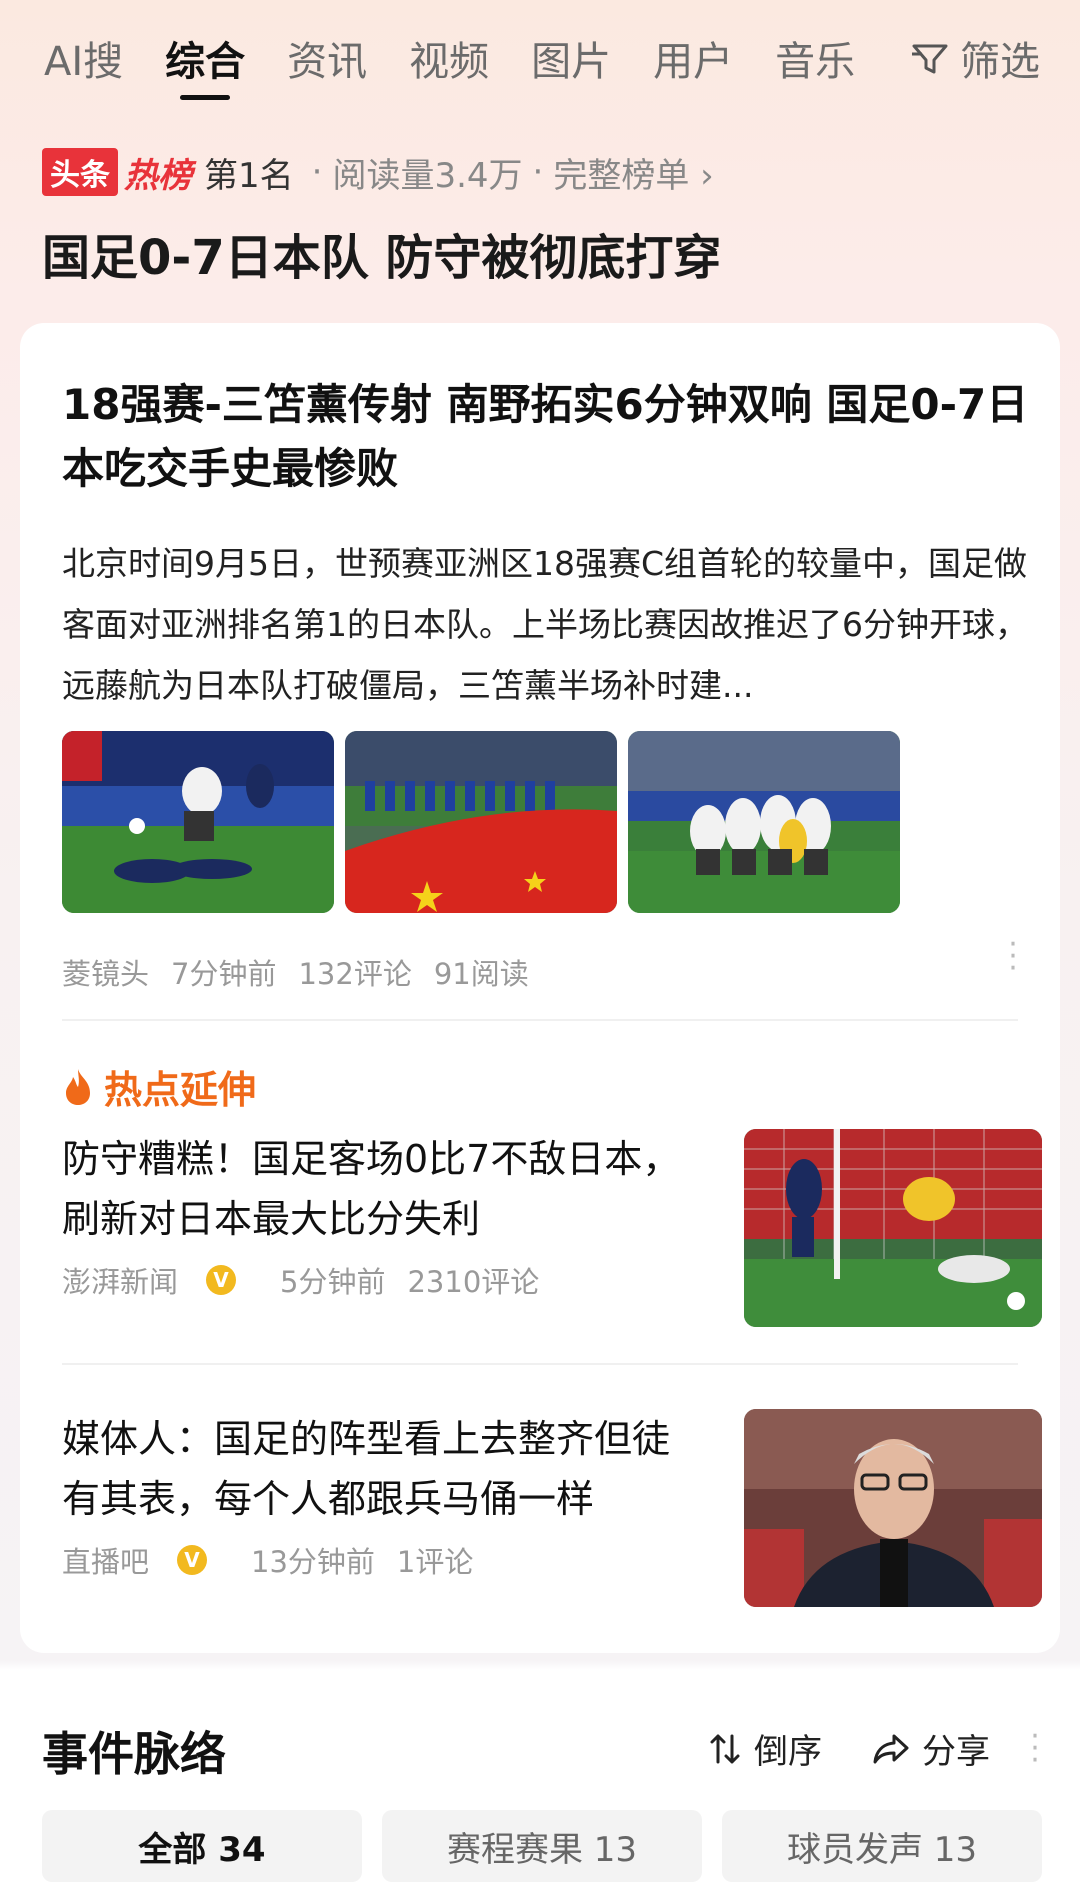 Image resolution: width=1080 pixels, height=1896 pixels. What do you see at coordinates (542, 1846) in the screenshot?
I see `chip-schedule-results: 赛程赛果 13` at bounding box center [542, 1846].